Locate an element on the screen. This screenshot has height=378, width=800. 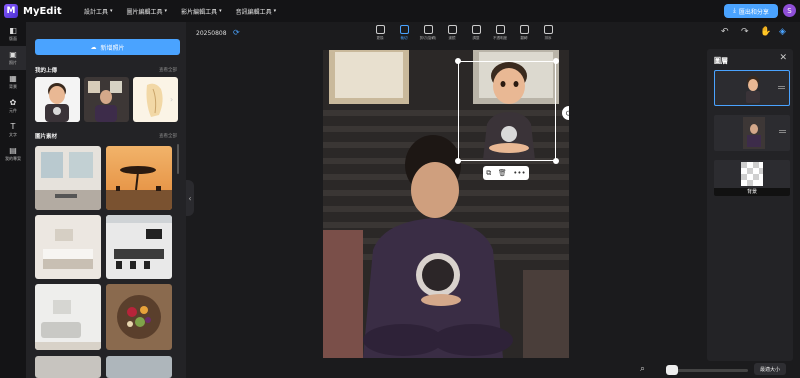
nav-label: 影片編輯工具 is located at coordinates (199, 12).